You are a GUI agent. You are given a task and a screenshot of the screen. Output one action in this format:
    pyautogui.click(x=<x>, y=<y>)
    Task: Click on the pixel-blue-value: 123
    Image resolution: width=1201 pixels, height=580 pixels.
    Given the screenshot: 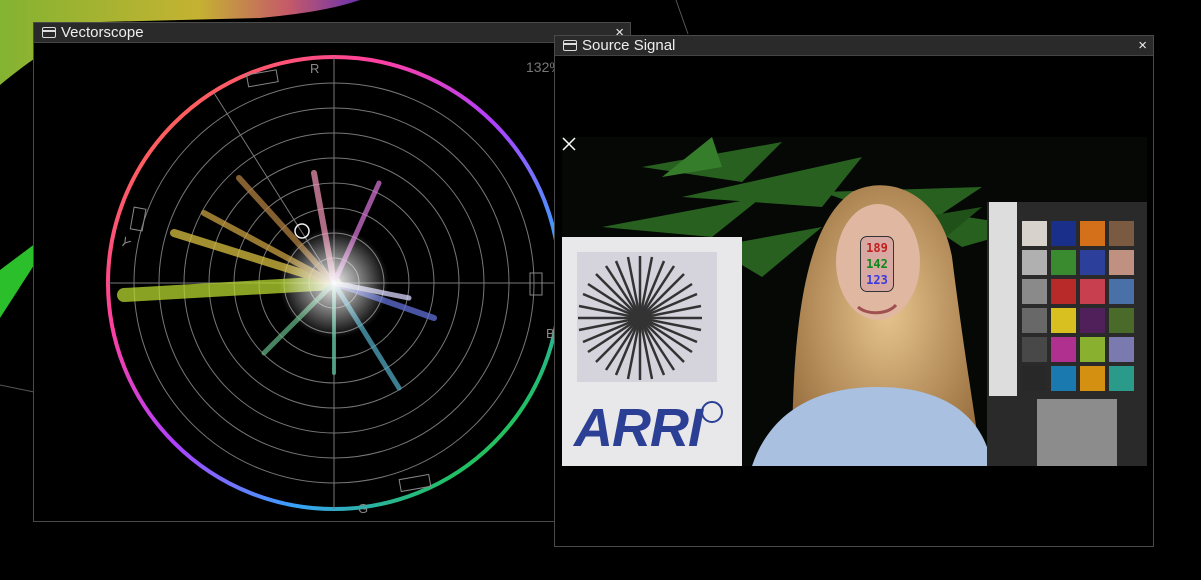 What is the action you would take?
    pyautogui.click(x=877, y=280)
    